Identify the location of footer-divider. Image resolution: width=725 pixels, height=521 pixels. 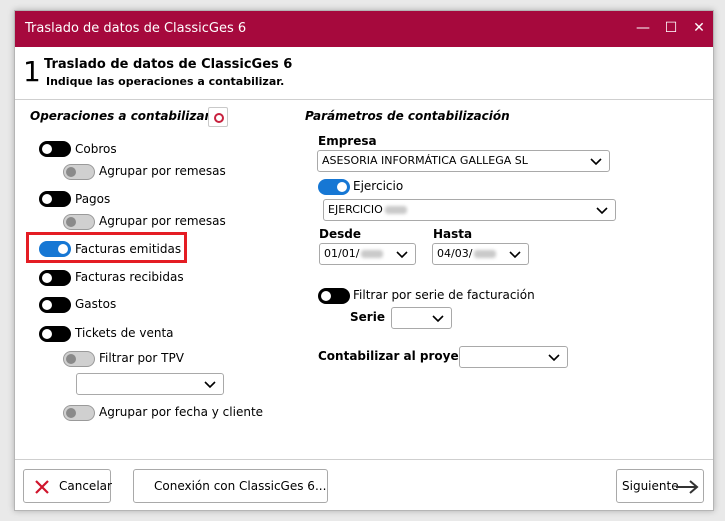
(364, 459).